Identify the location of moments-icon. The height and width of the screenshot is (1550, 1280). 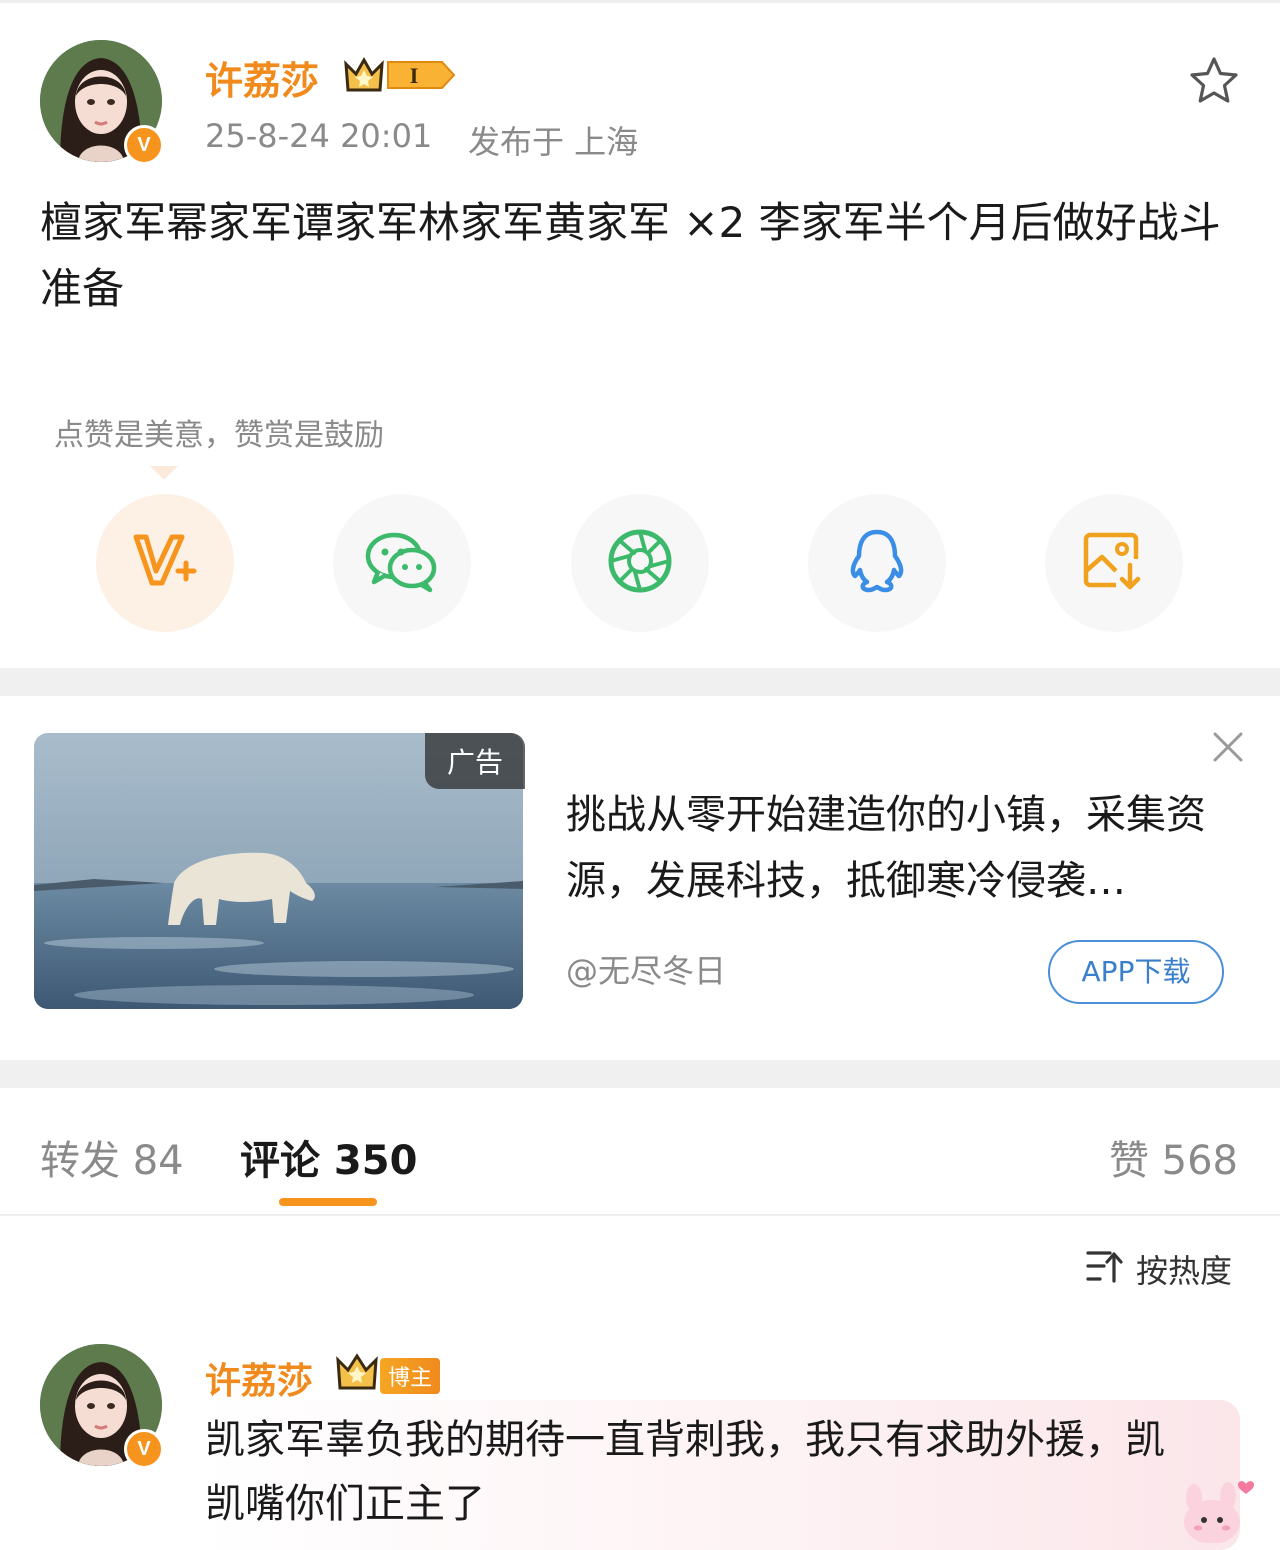
(640, 563).